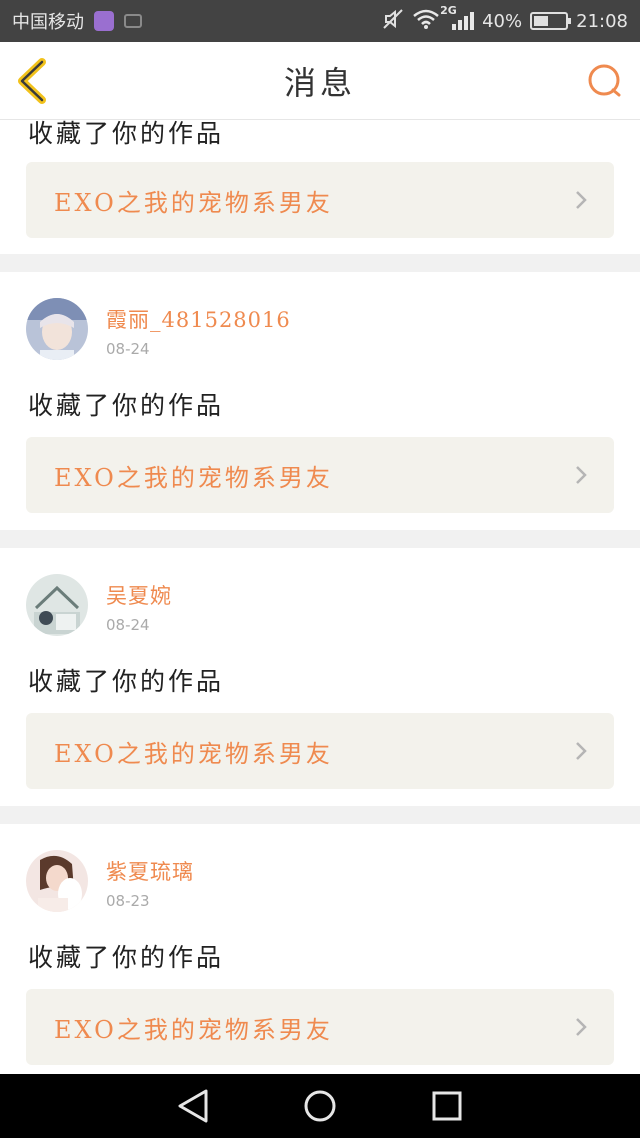  I want to click on back-button, so click(34, 81).